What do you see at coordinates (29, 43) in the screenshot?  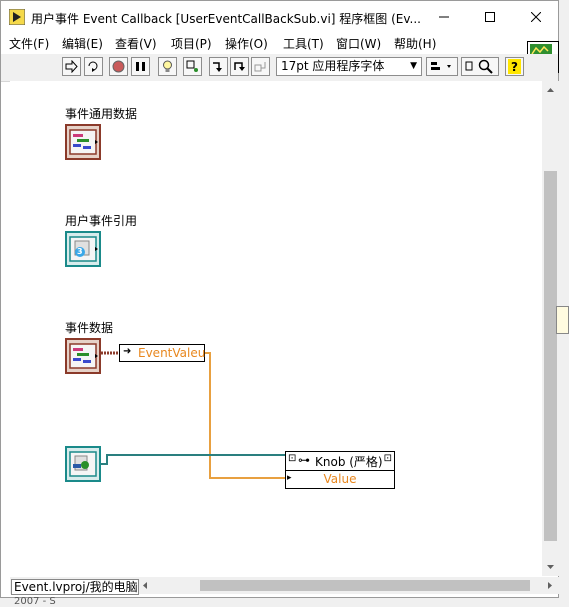 I see `menu-file: 文件(F)` at bounding box center [29, 43].